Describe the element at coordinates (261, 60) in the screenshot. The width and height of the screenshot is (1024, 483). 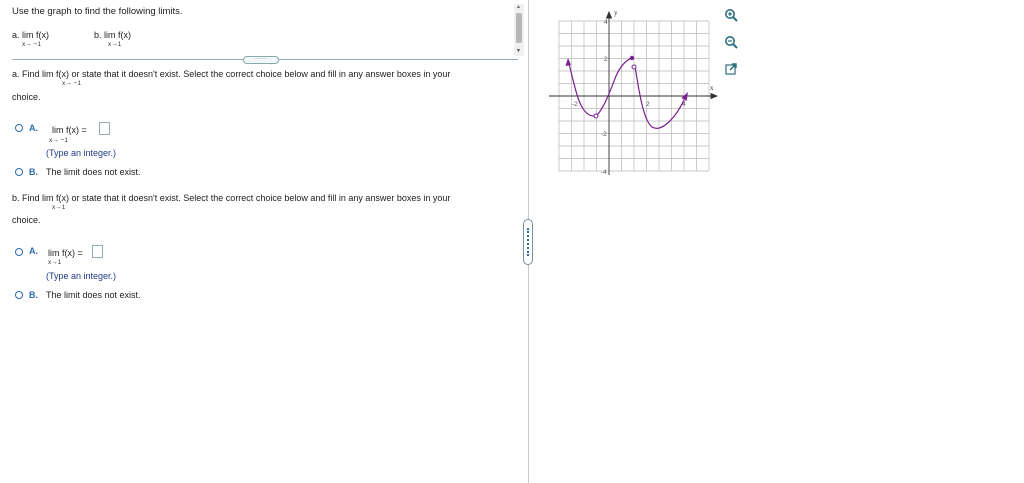
I see `expand-button: ······` at that location.